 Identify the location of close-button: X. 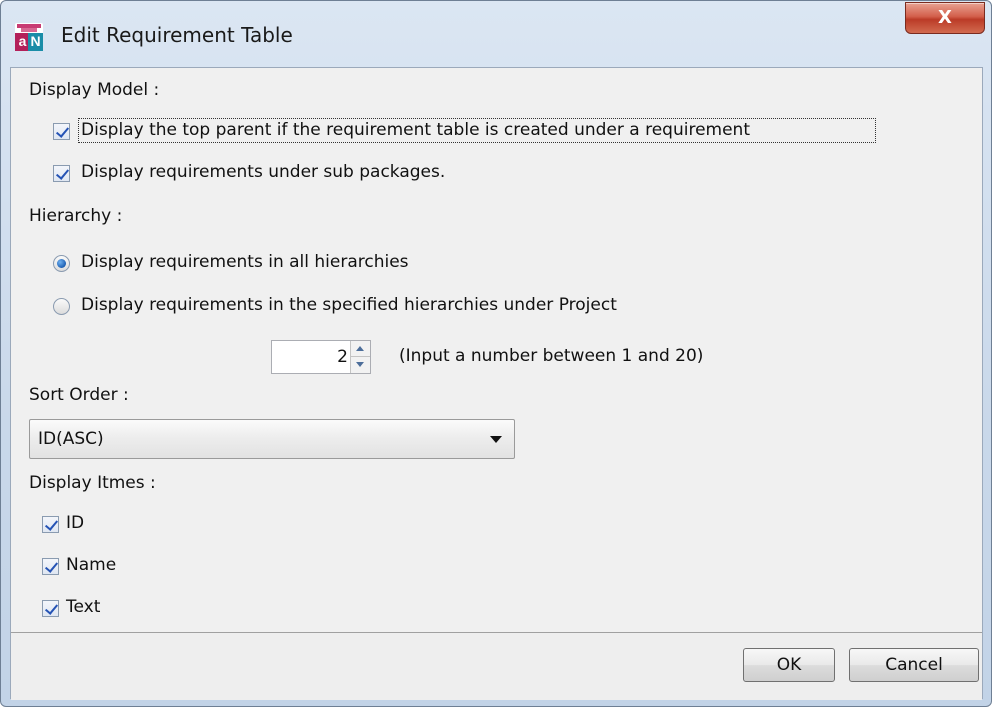
(945, 18).